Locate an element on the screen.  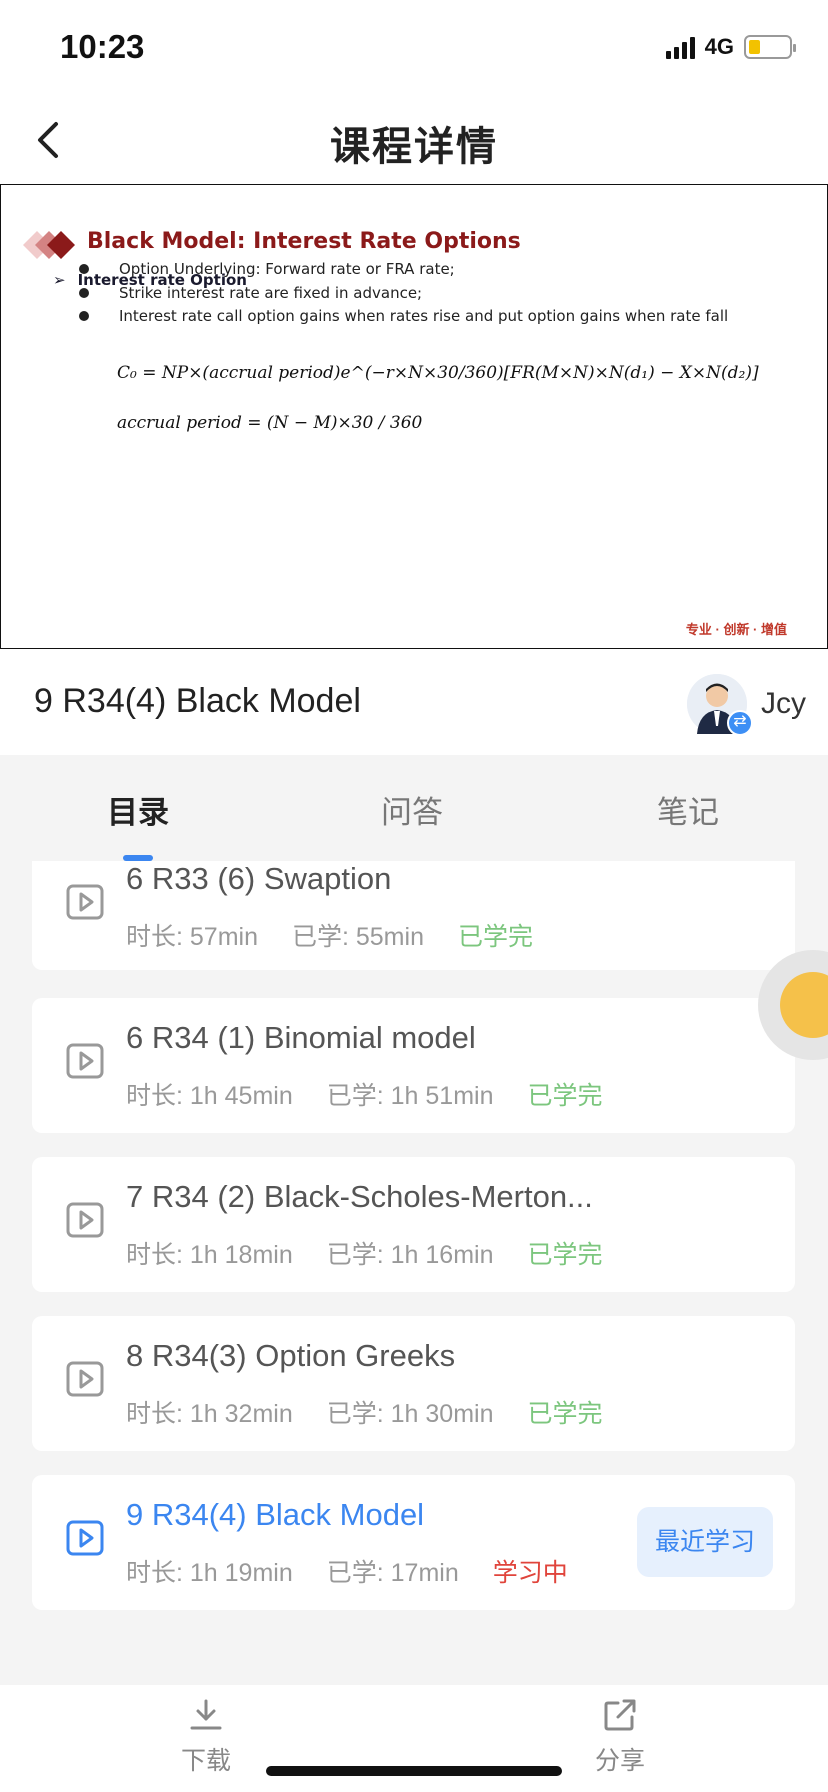
status-icons: 4G is located at coordinates (730, 47).